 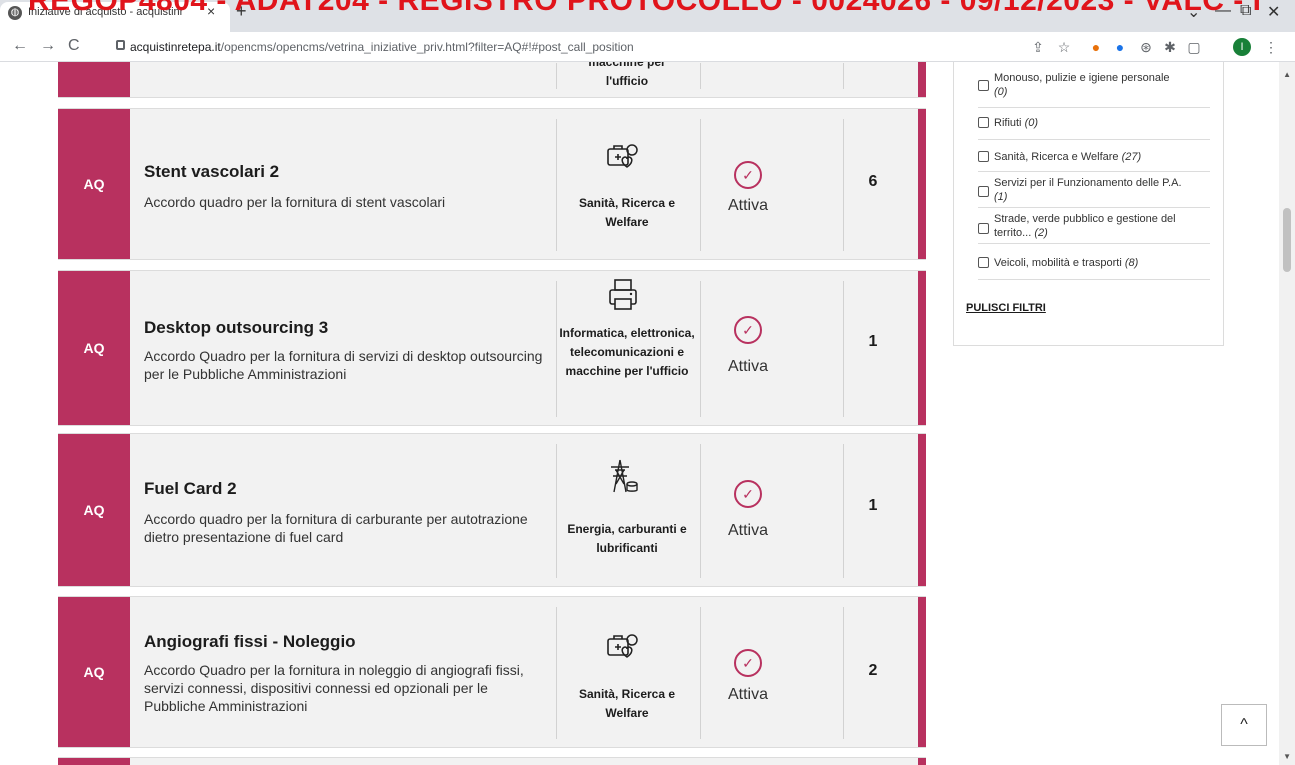 I want to click on filter-item: Sanità, Ricerca e Welfare (27), so click(x=1094, y=156).